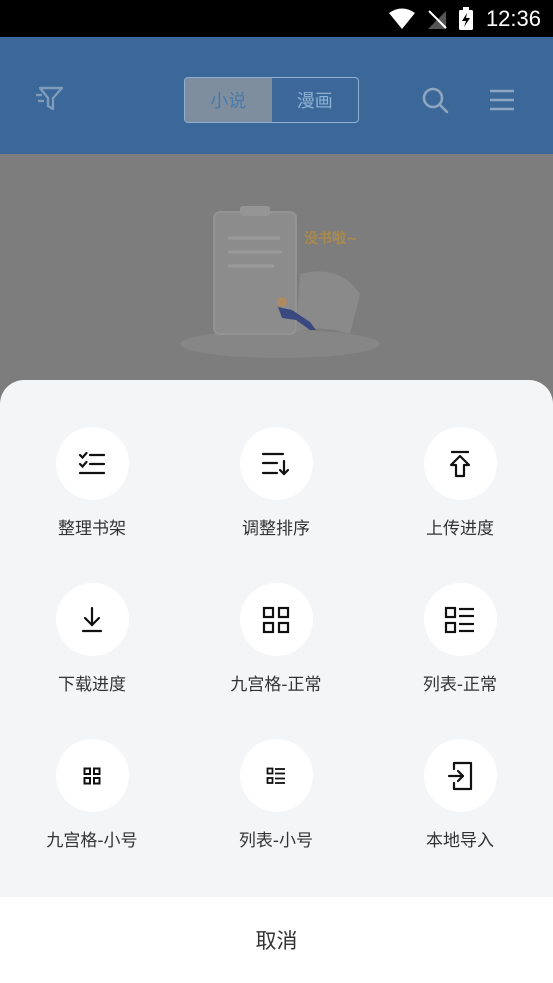 The height and width of the screenshot is (983, 553). I want to click on category-tabs: 小说 漫画, so click(271, 100).